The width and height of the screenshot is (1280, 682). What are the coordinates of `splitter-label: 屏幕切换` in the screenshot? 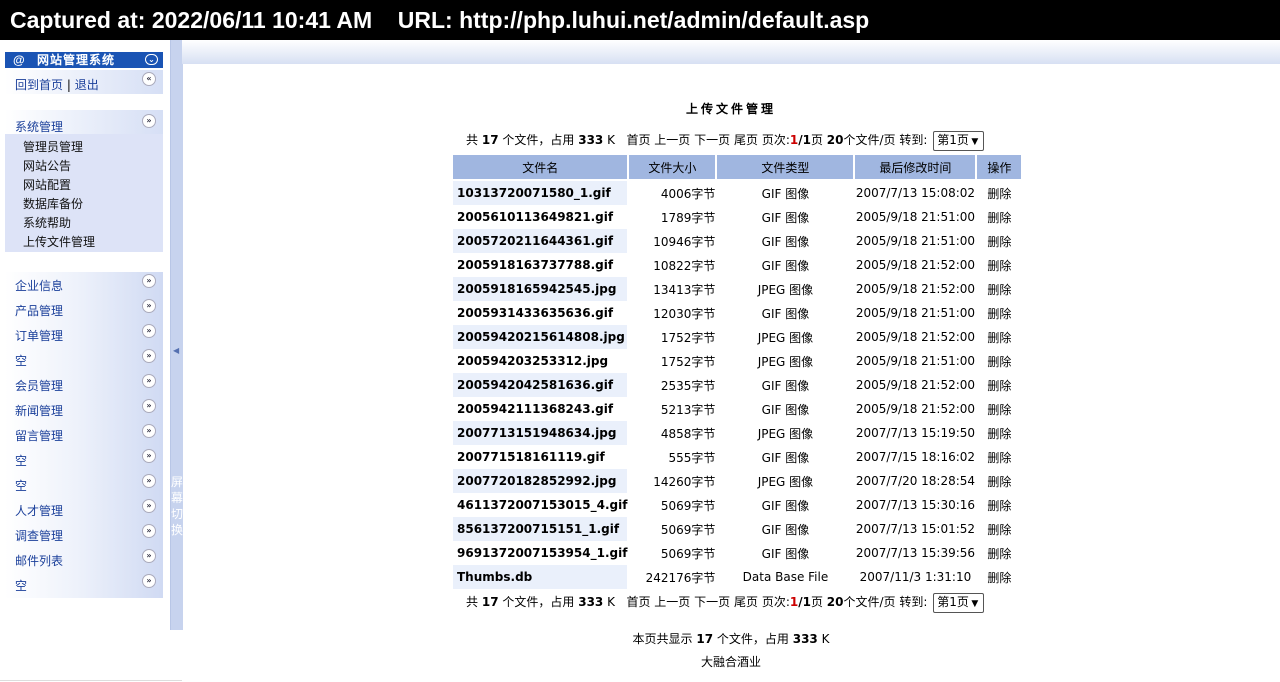 It's located at (177, 506).